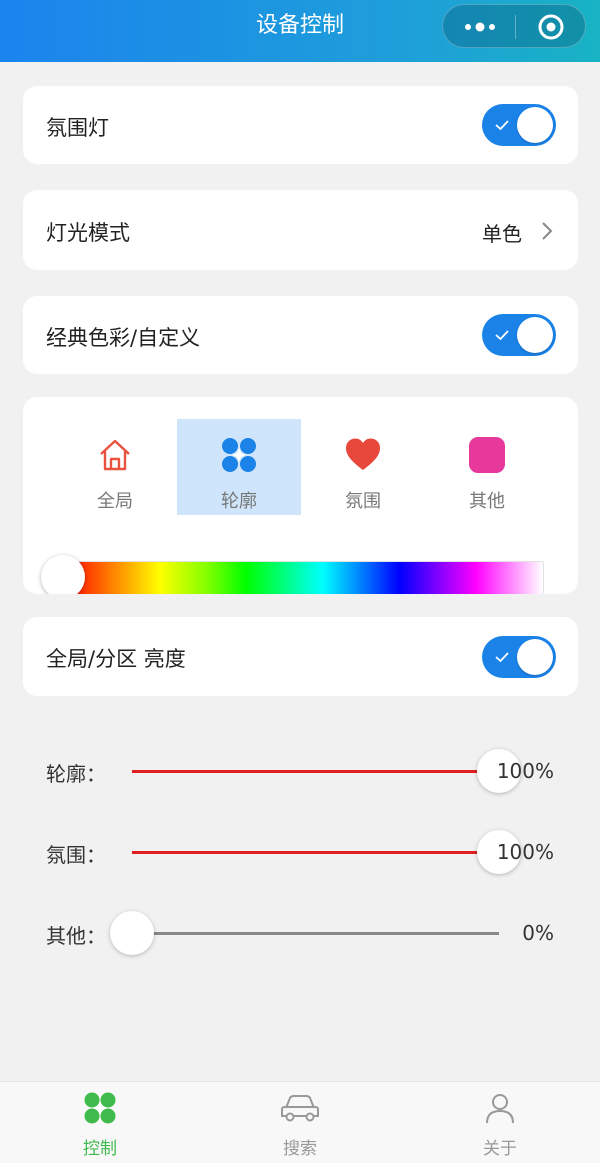 This screenshot has width=600, height=1163. I want to click on mini-program-capsule, so click(514, 26).